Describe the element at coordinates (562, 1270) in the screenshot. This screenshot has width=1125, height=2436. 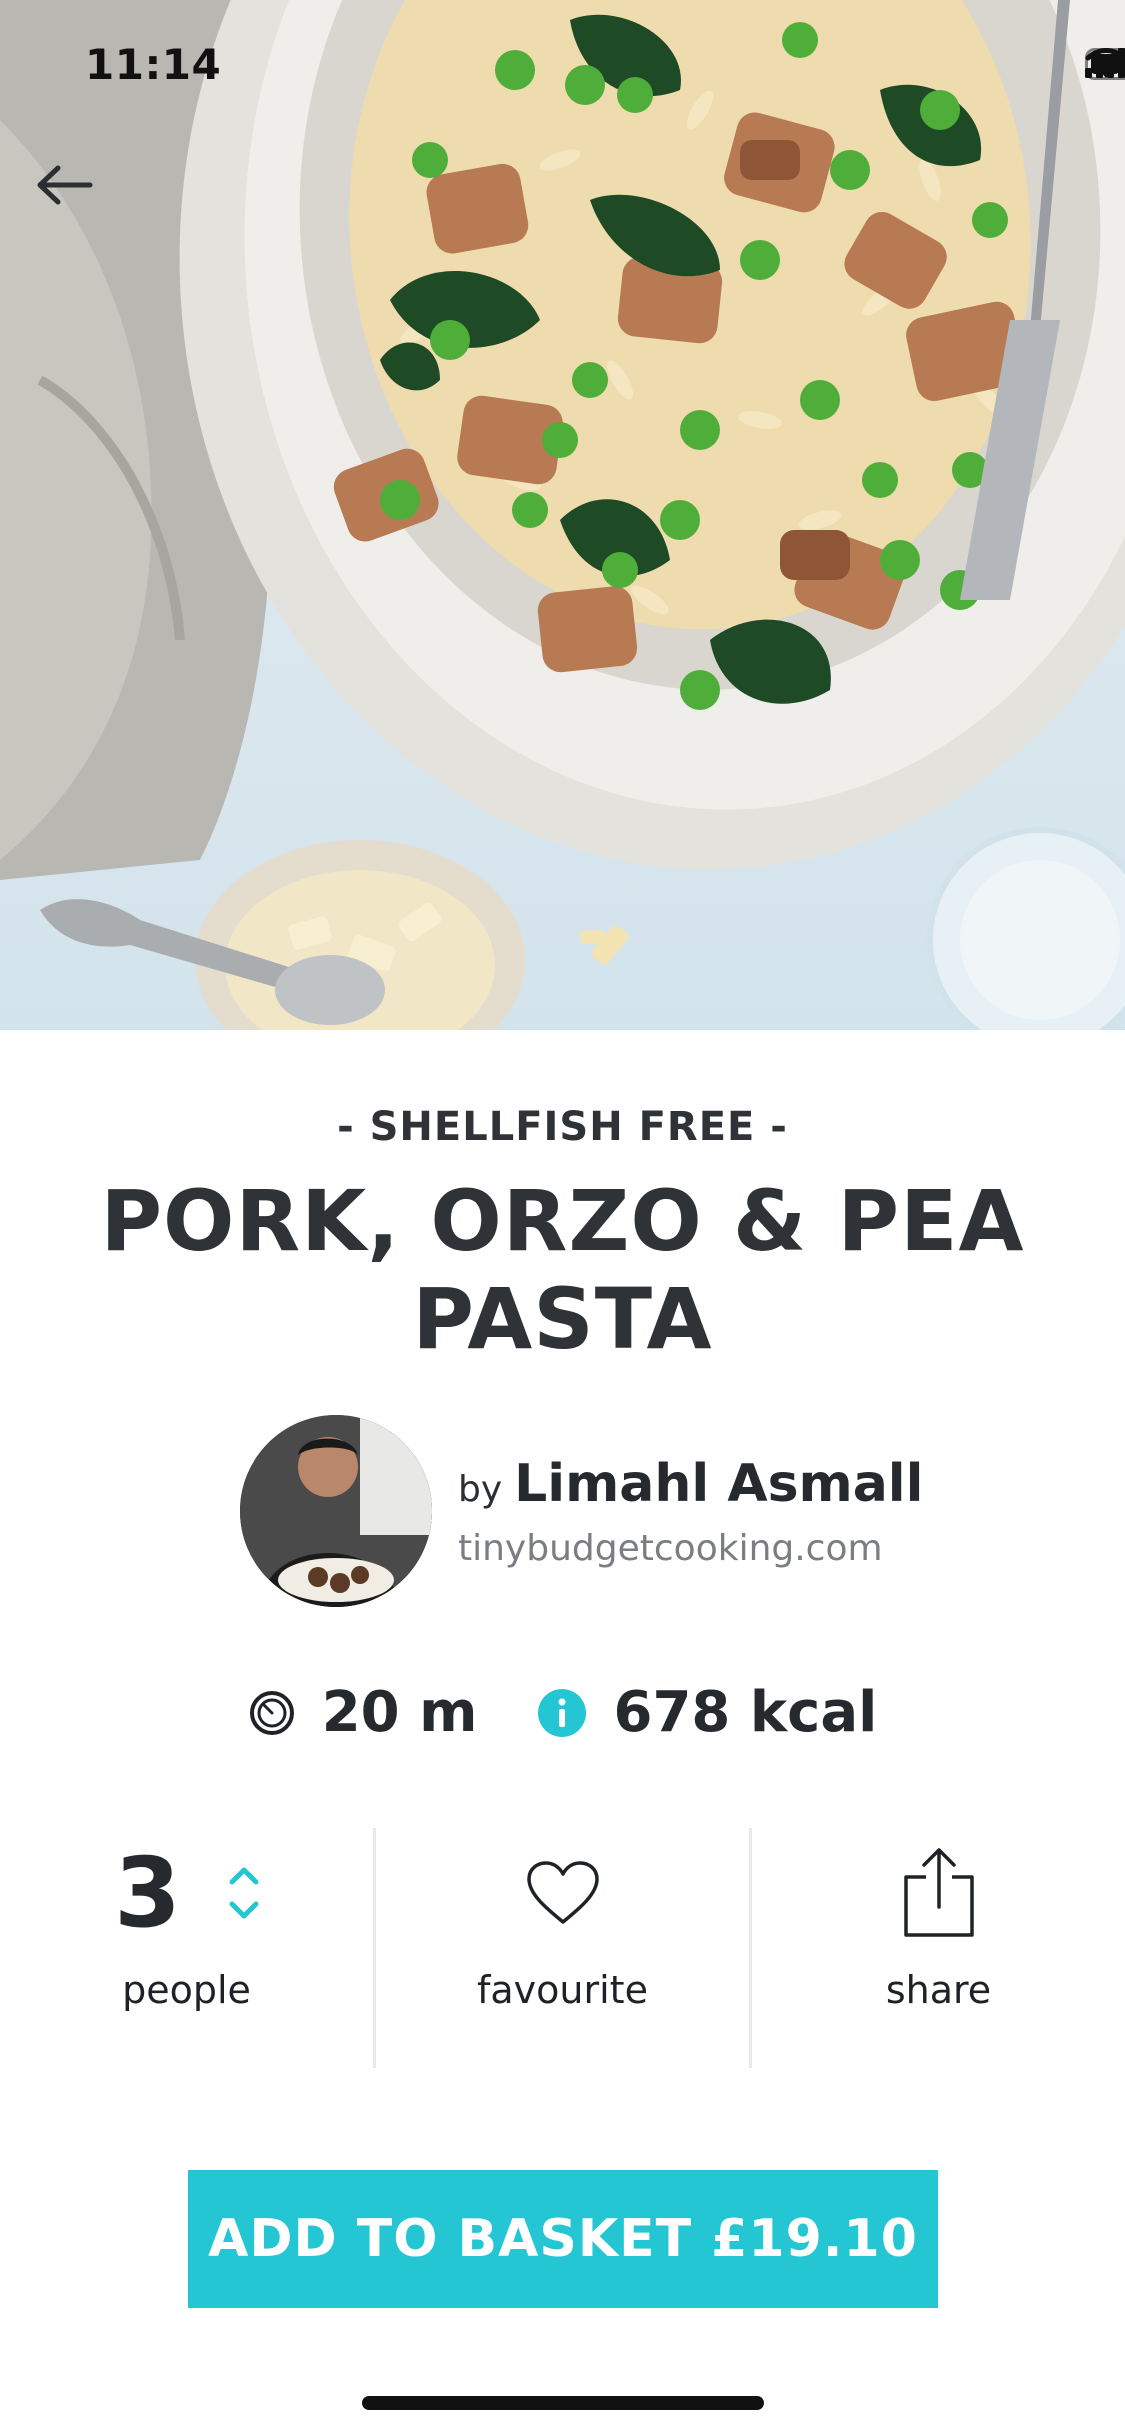
I see `recipe-title: PORK, ORZO & PEA PASTA` at that location.